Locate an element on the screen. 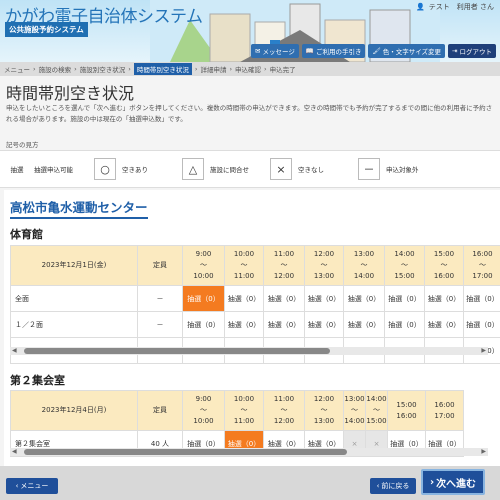 Image resolution: width=500 pixels, height=500 pixels. breadcrumb-item: 施設の検索 is located at coordinates (55, 70).